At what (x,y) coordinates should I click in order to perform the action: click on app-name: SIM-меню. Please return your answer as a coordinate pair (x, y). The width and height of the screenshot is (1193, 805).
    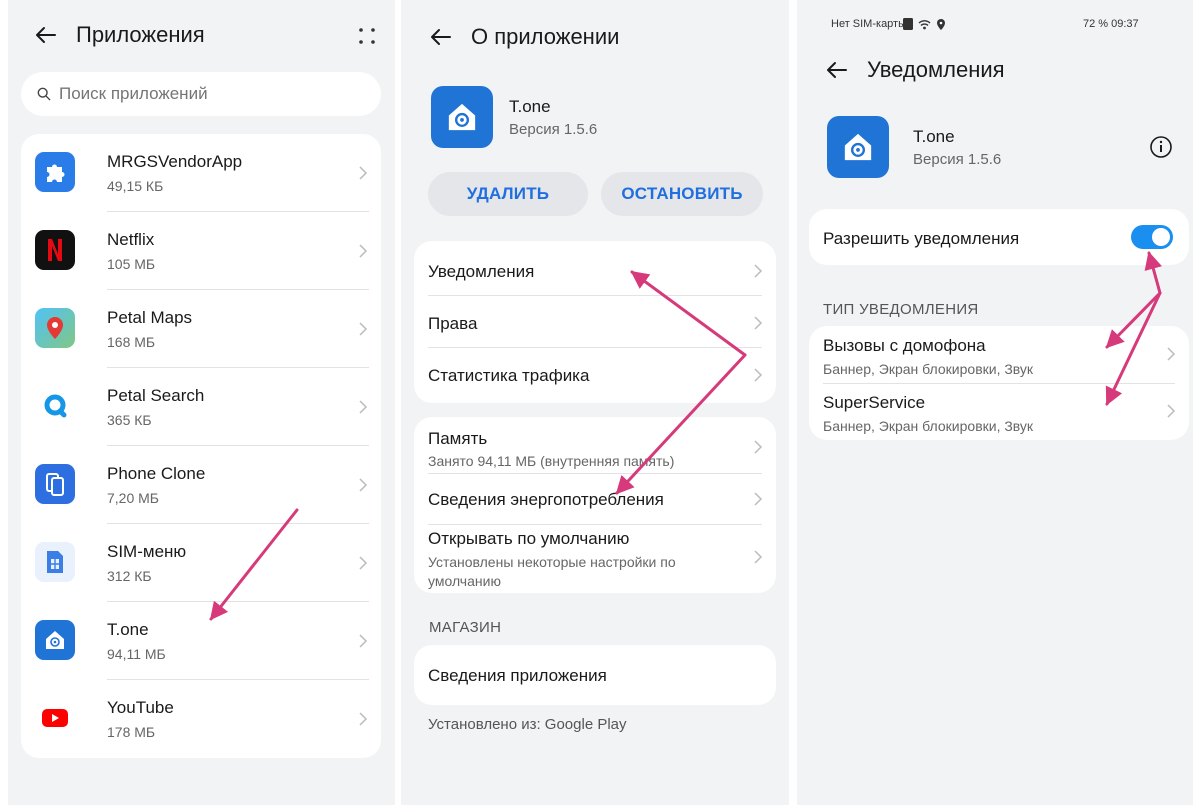
    Looking at the image, I should click on (147, 551).